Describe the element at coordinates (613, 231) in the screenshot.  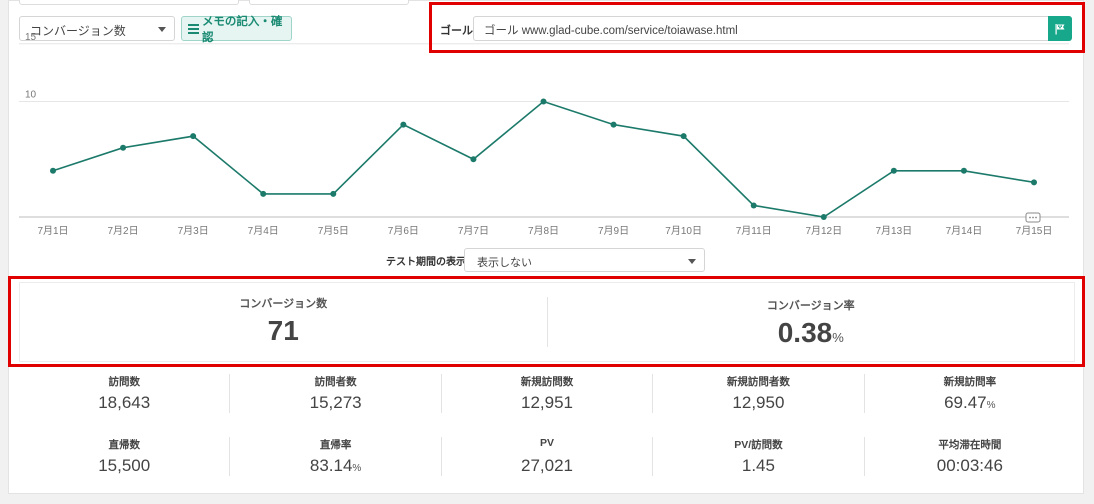
I see `x-tick-label: 7月9日` at that location.